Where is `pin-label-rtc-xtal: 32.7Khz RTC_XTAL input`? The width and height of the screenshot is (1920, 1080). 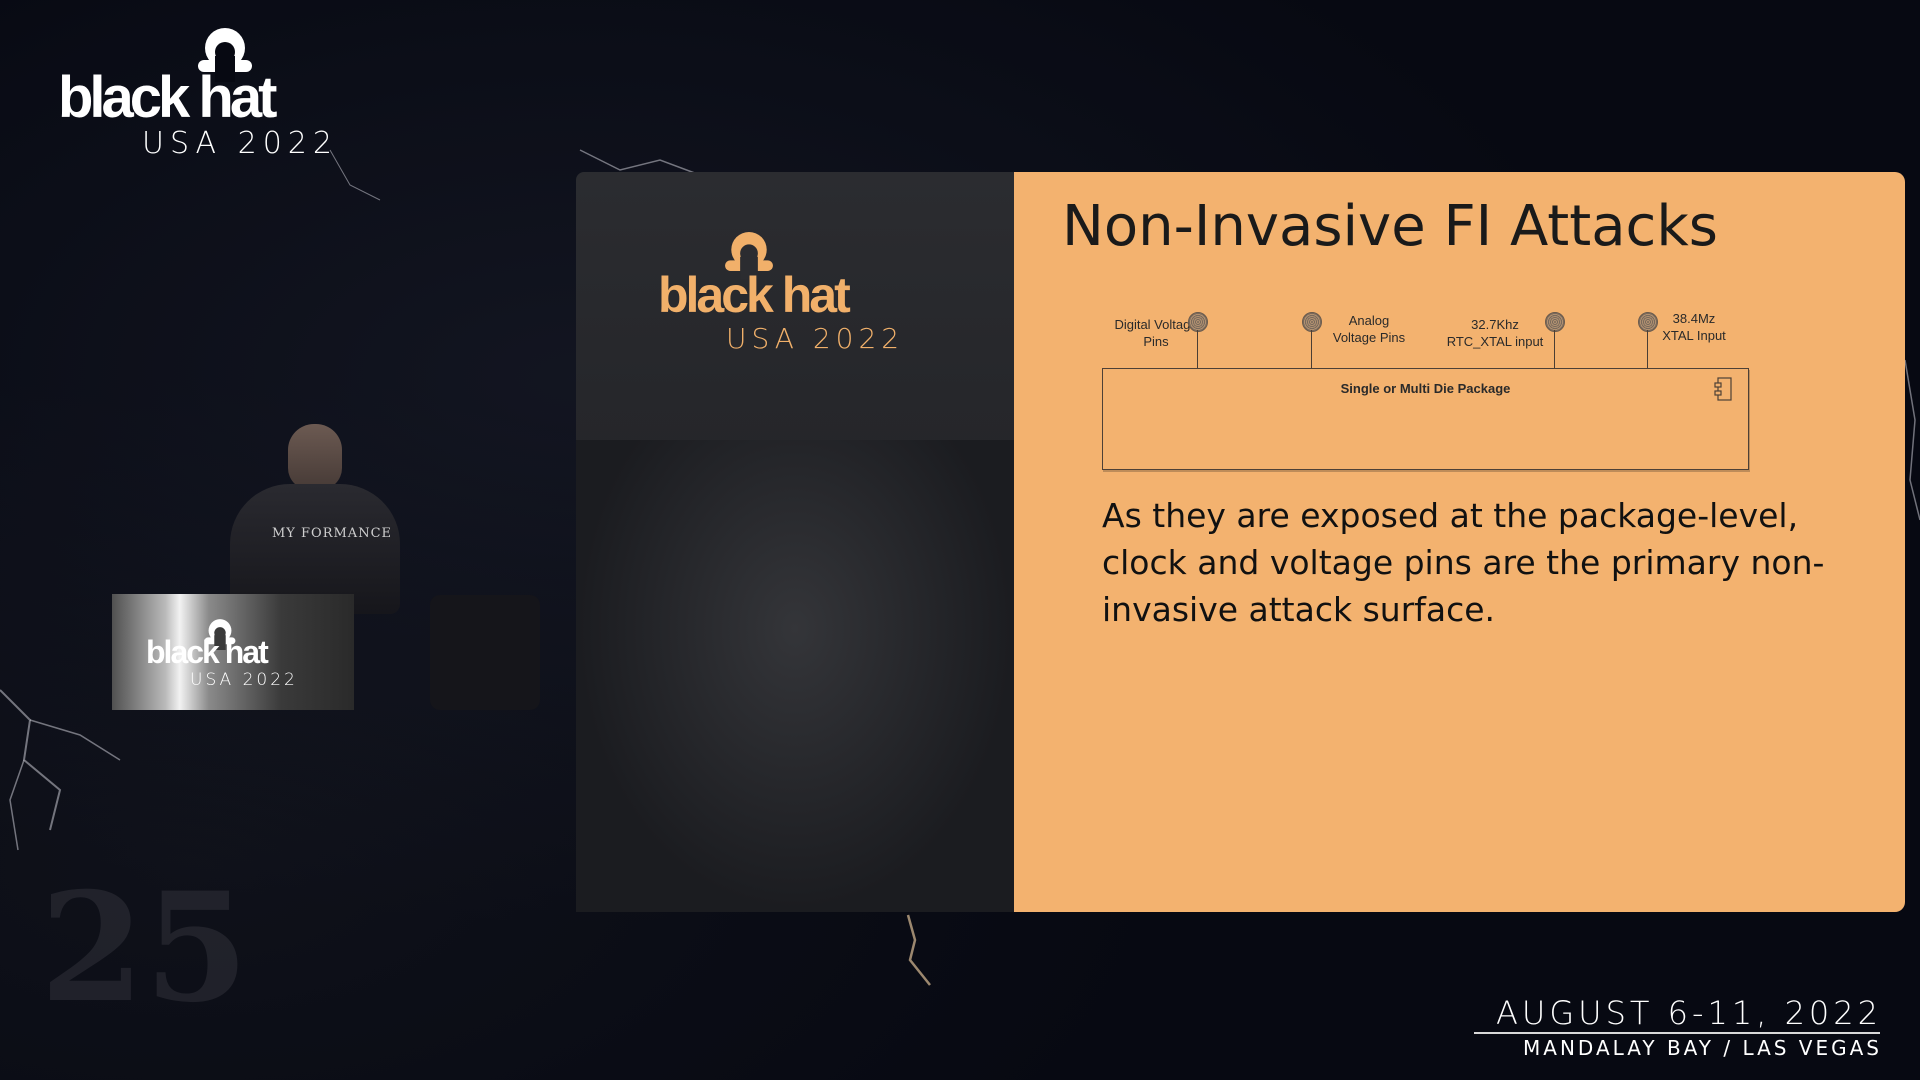 pin-label-rtc-xtal: 32.7Khz RTC_XTAL input is located at coordinates (1495, 333).